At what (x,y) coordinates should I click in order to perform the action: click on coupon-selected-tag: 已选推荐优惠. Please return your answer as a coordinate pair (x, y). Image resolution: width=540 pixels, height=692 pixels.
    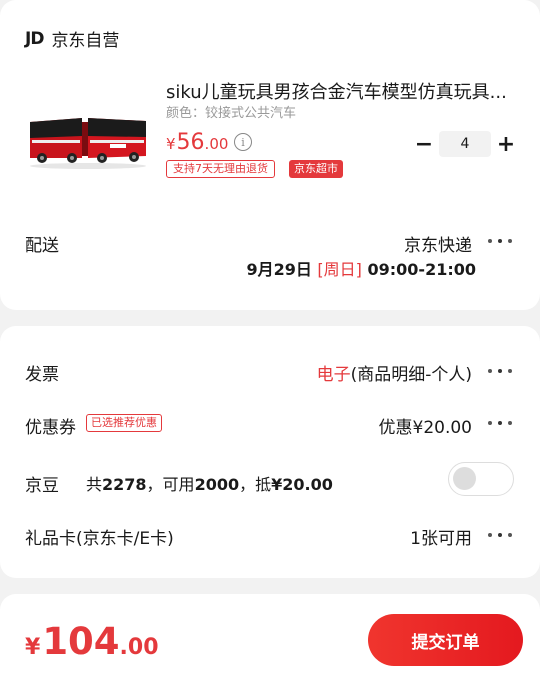
    Looking at the image, I should click on (124, 423).